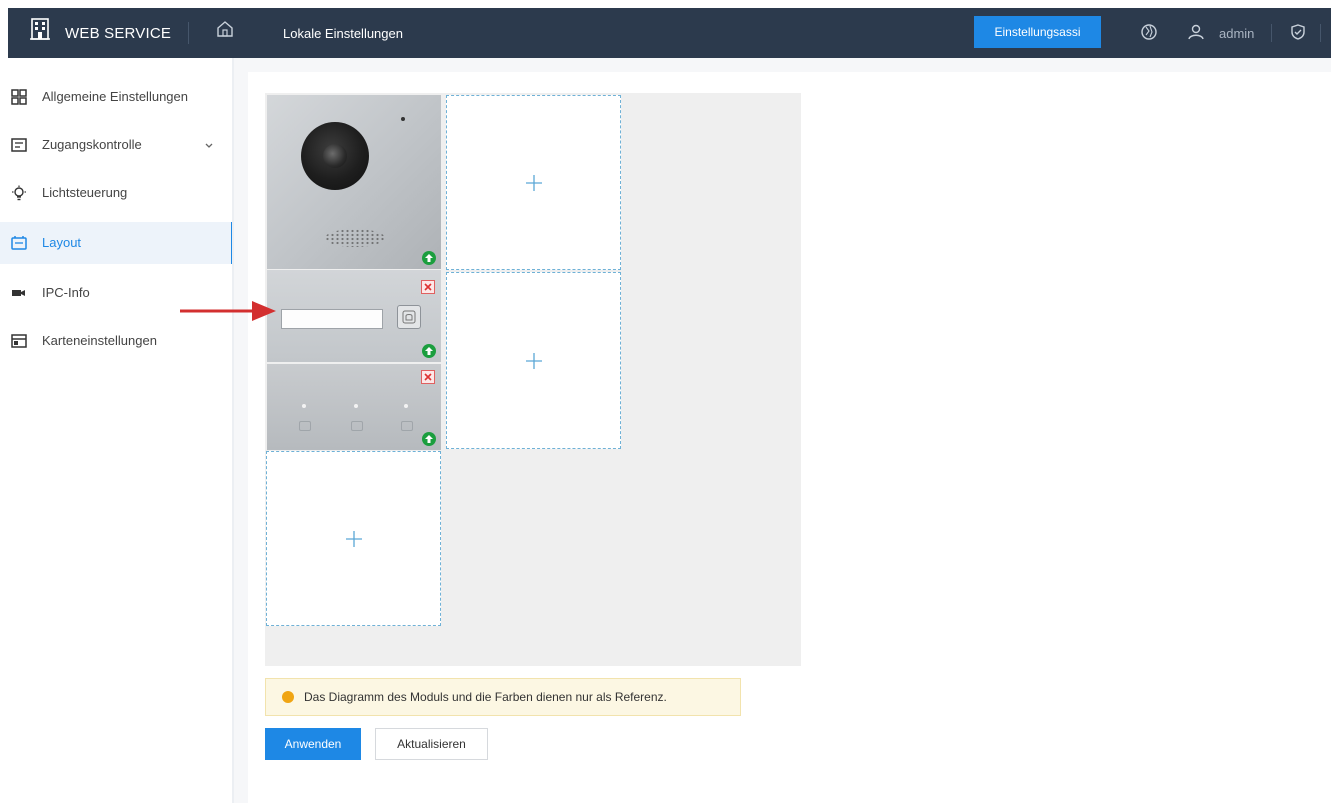 The image size is (1331, 803). What do you see at coordinates (357, 426) in the screenshot?
I see `phone-symbol-icon` at bounding box center [357, 426].